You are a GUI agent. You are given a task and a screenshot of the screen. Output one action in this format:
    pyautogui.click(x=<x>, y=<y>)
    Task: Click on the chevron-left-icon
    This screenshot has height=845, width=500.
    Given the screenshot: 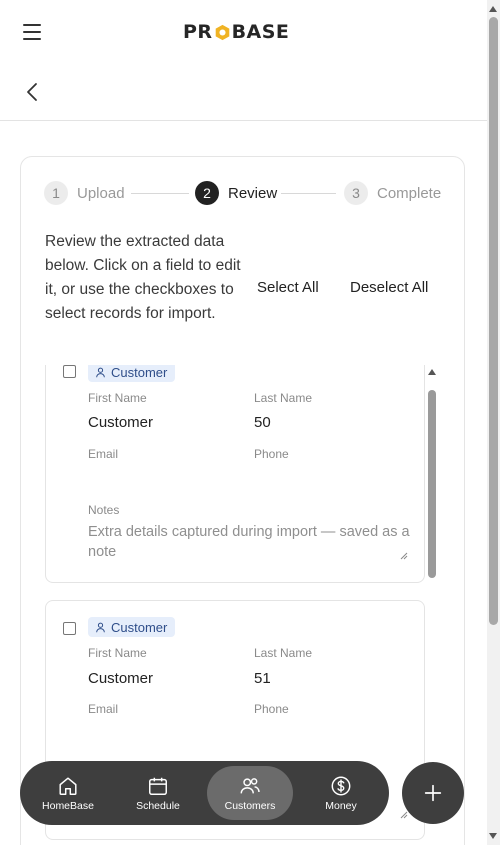 What is the action you would take?
    pyautogui.click(x=32, y=92)
    